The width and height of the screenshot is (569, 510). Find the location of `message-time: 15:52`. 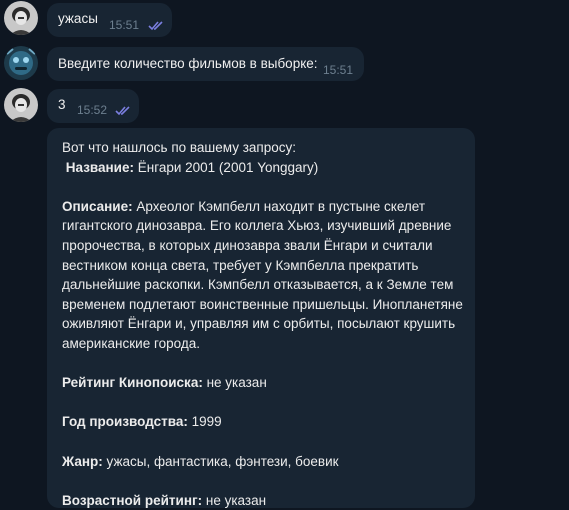

message-time: 15:52 is located at coordinates (92, 110).